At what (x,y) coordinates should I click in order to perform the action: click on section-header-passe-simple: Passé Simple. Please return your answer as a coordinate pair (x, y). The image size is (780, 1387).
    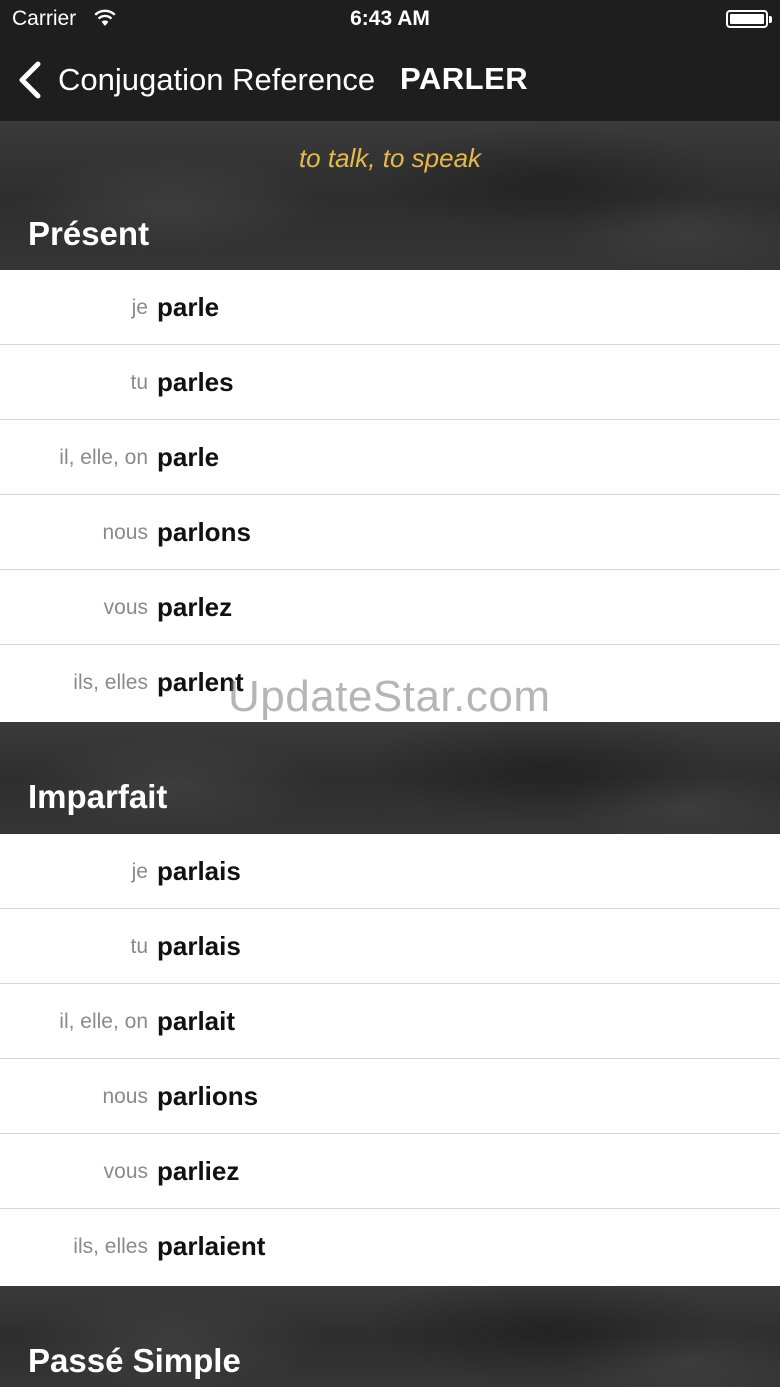
    Looking at the image, I should click on (390, 1336).